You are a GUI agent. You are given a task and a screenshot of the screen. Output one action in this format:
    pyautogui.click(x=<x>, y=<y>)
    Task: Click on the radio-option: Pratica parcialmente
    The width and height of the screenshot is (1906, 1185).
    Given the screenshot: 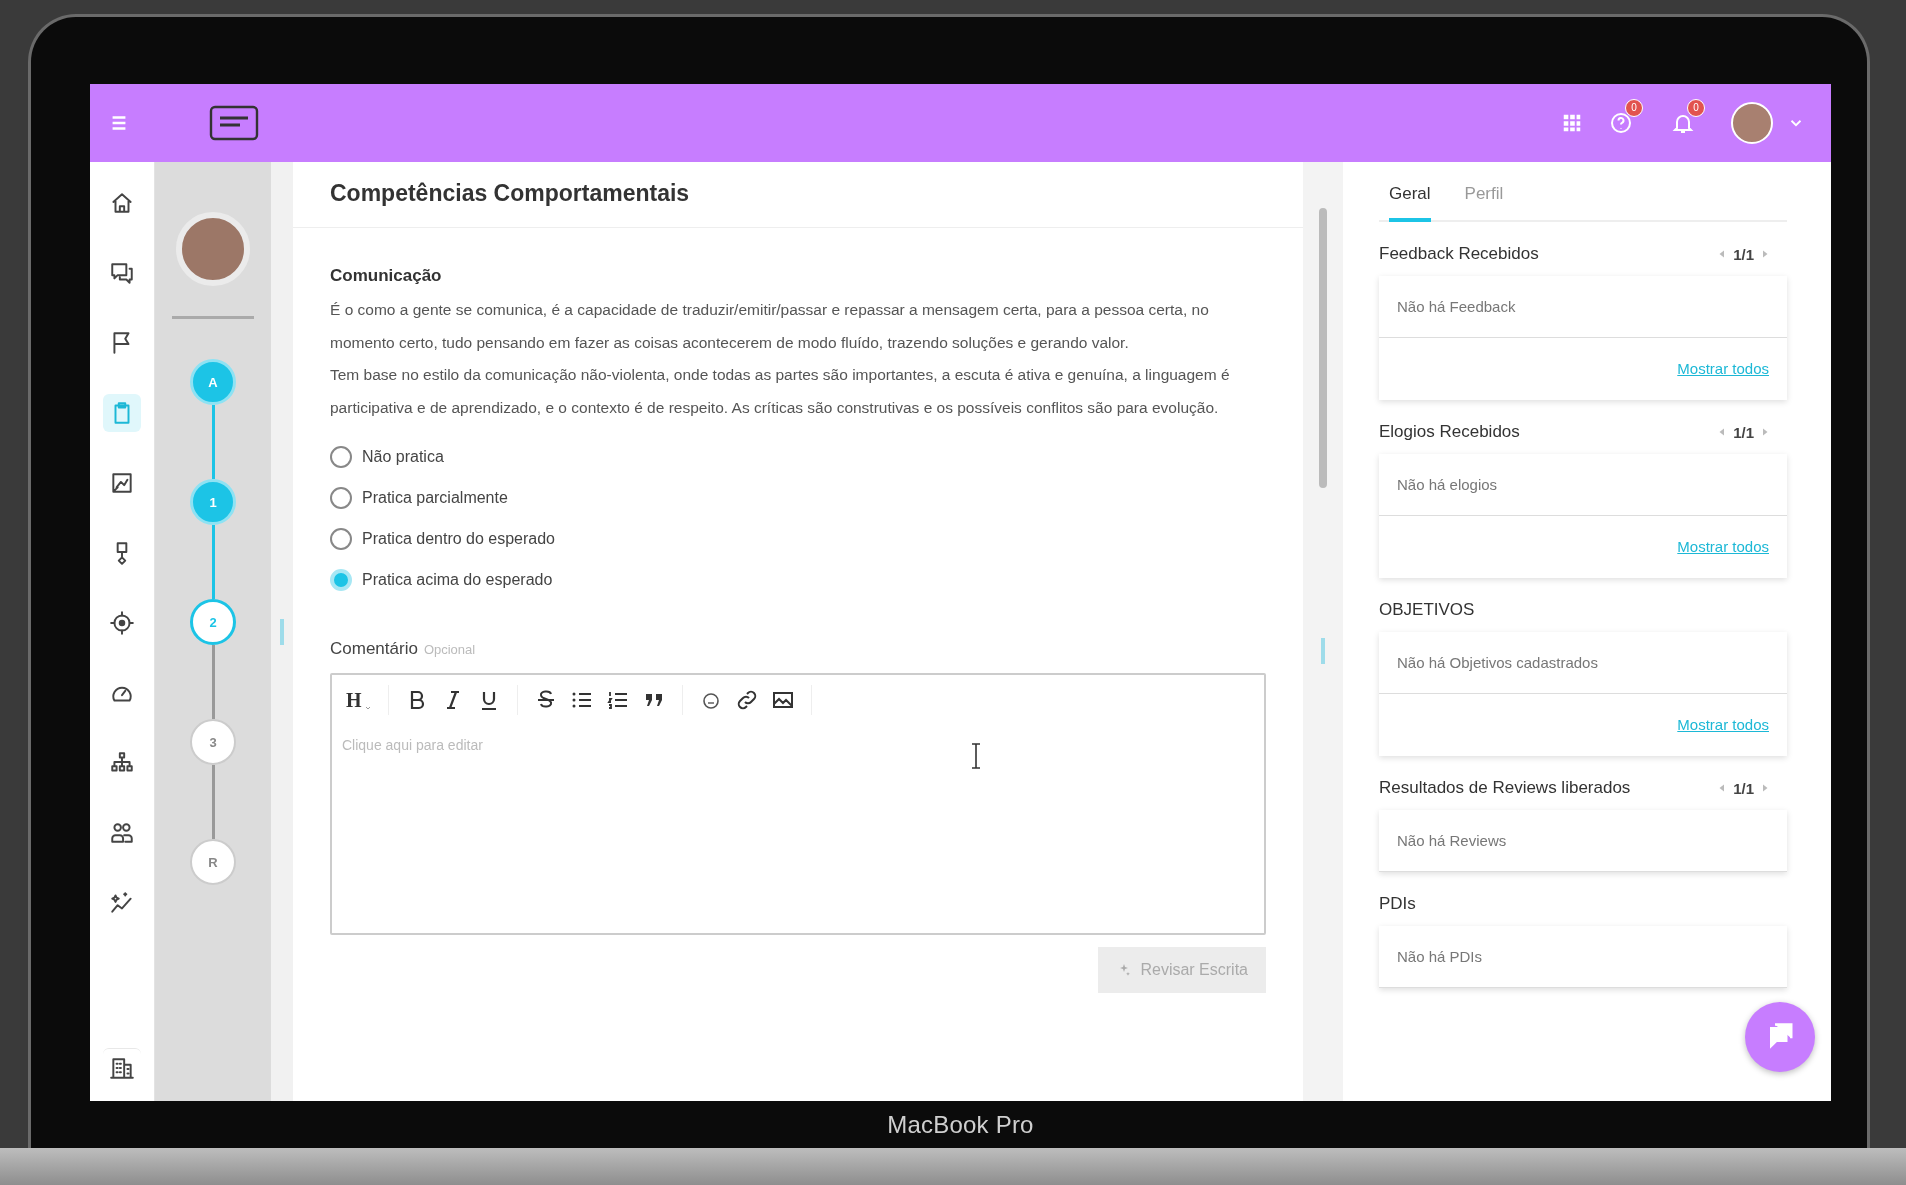 What is the action you would take?
    pyautogui.click(x=419, y=498)
    